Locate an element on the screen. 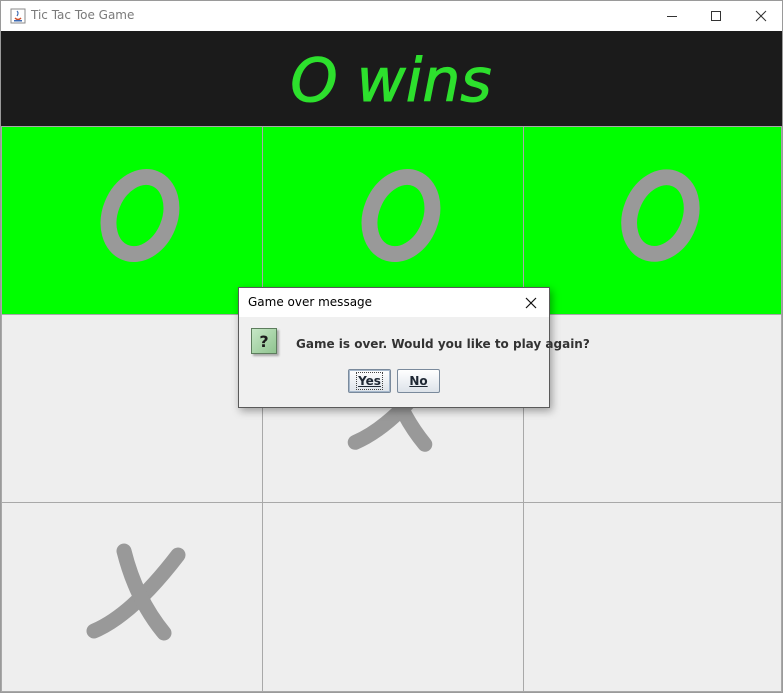  yes-button: Yes is located at coordinates (369, 381).